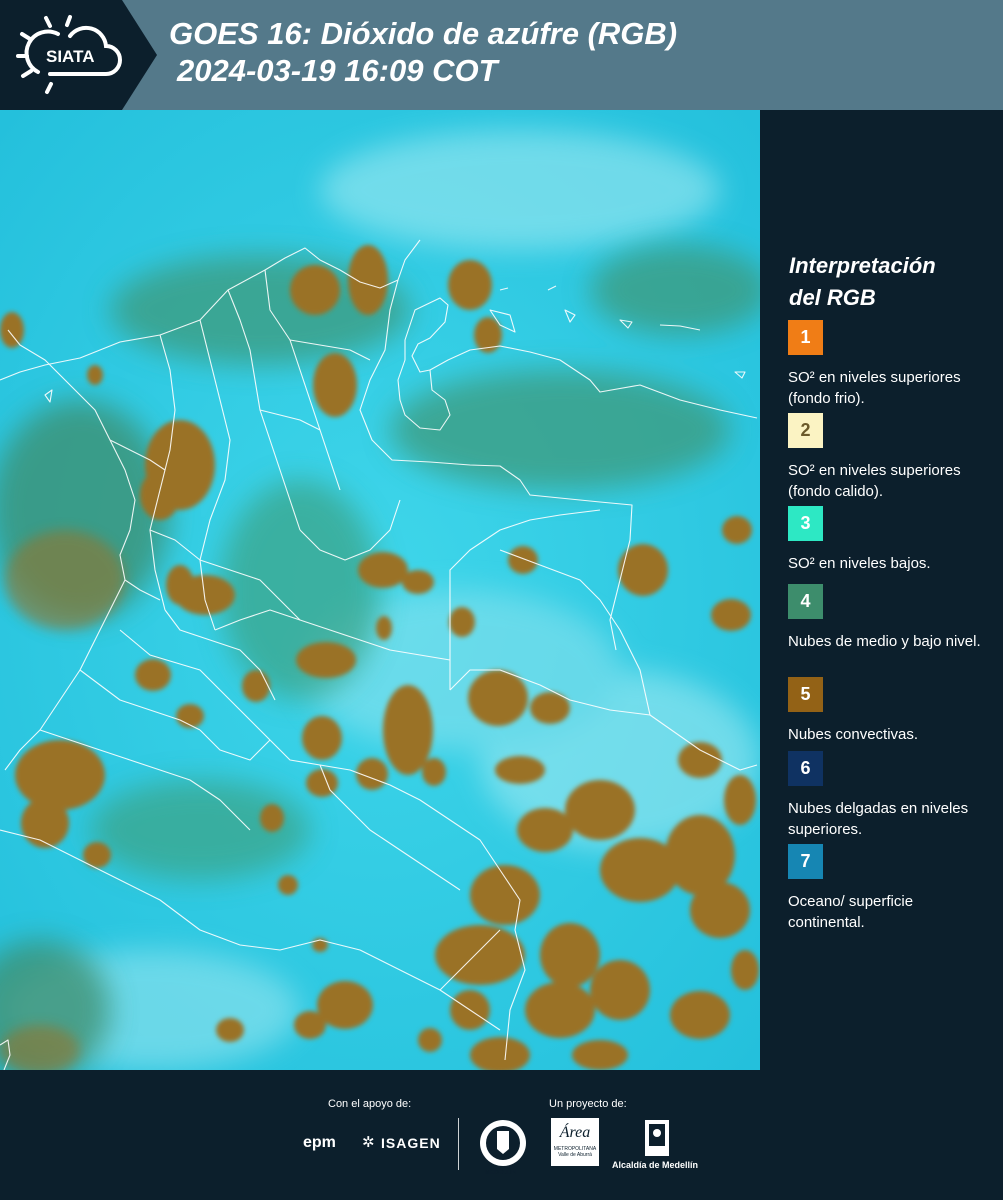 The image size is (1003, 1200). What do you see at coordinates (832, 297) in the screenshot?
I see `legend-title-line2: del RGB` at bounding box center [832, 297].